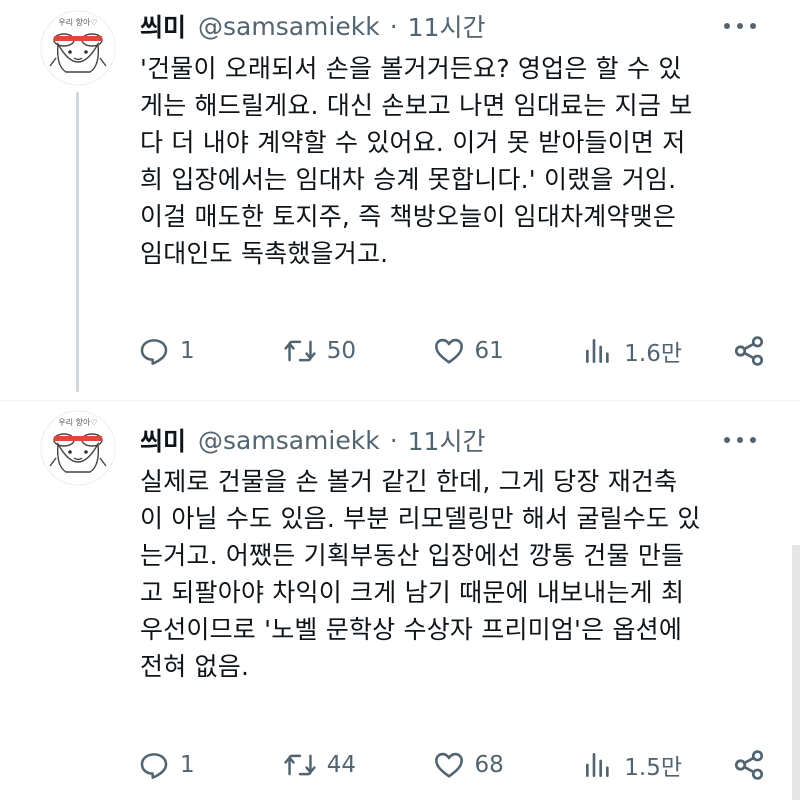  I want to click on views-button: 1.6만, so click(657, 351).